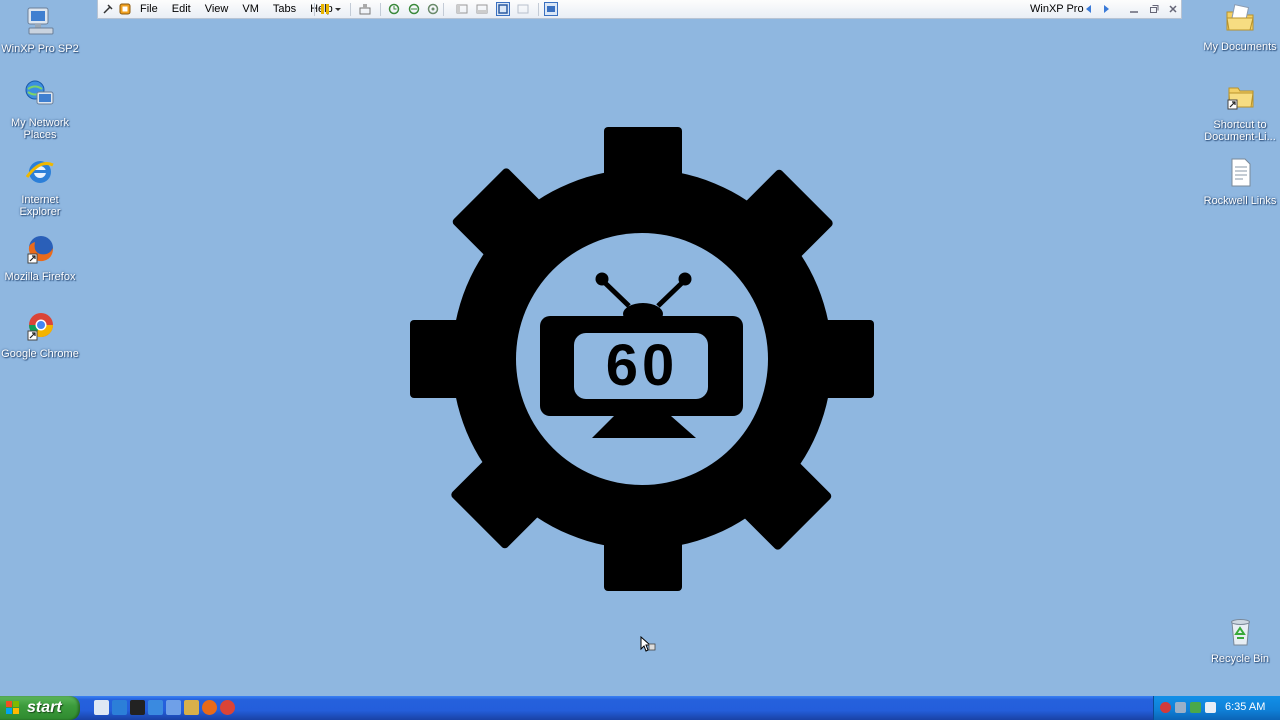 The height and width of the screenshot is (720, 1280). I want to click on console-view-icon, so click(551, 9).